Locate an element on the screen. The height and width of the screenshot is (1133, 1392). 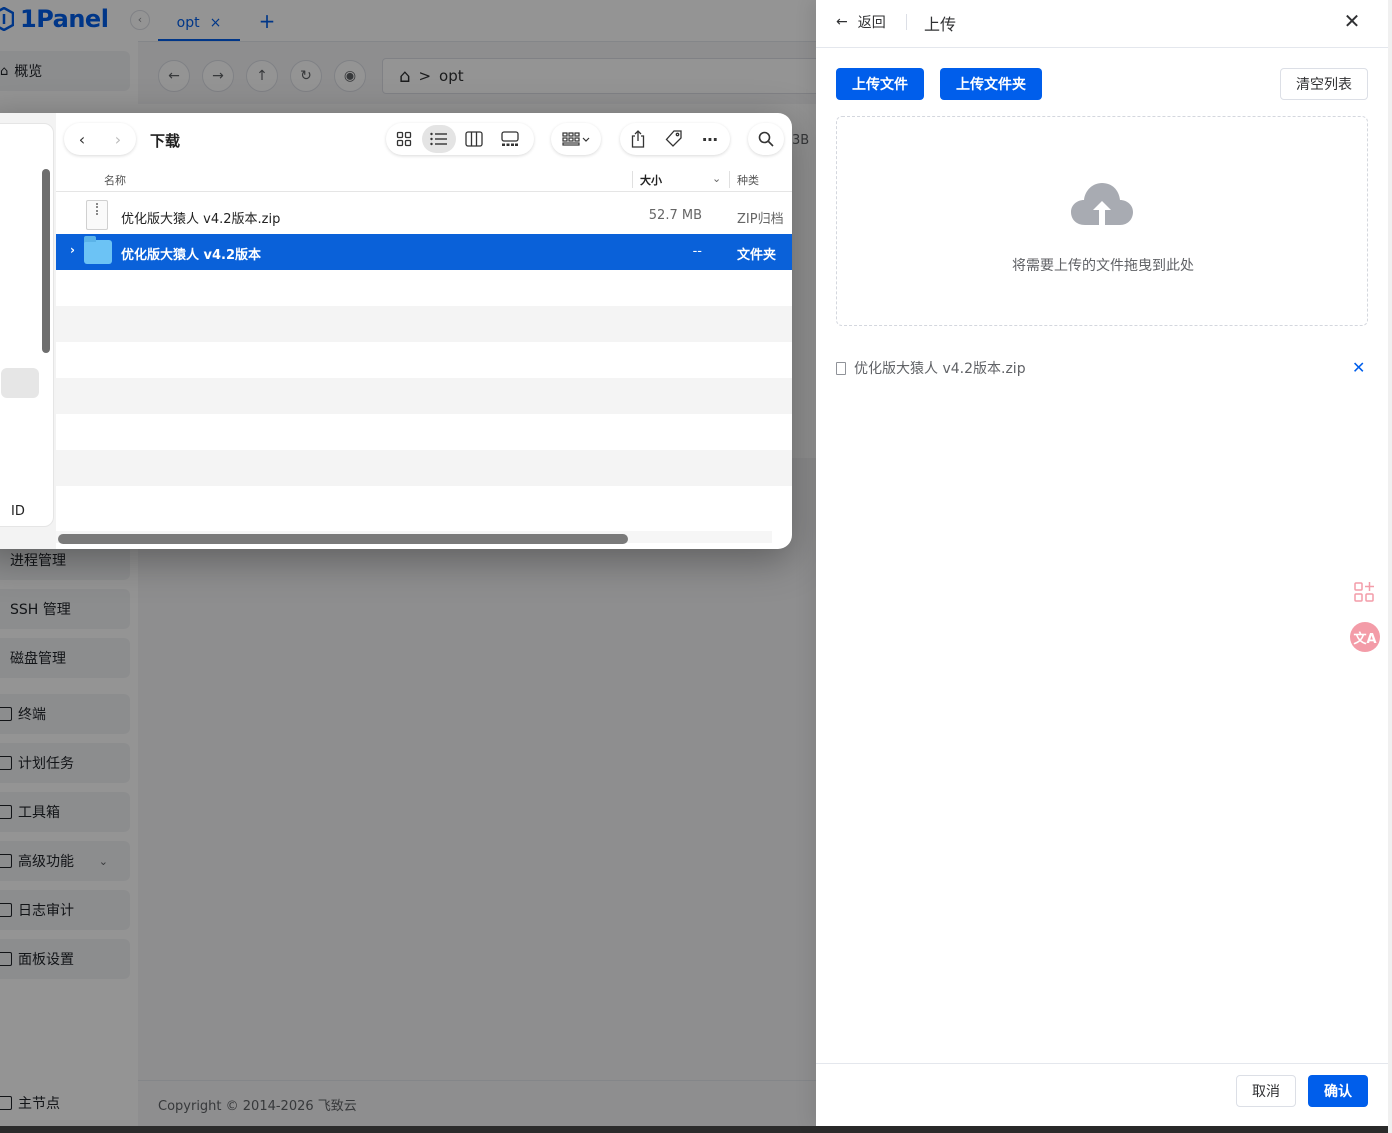
file-name: 优化版大猿人 v4.2版本.zip is located at coordinates (201, 219).